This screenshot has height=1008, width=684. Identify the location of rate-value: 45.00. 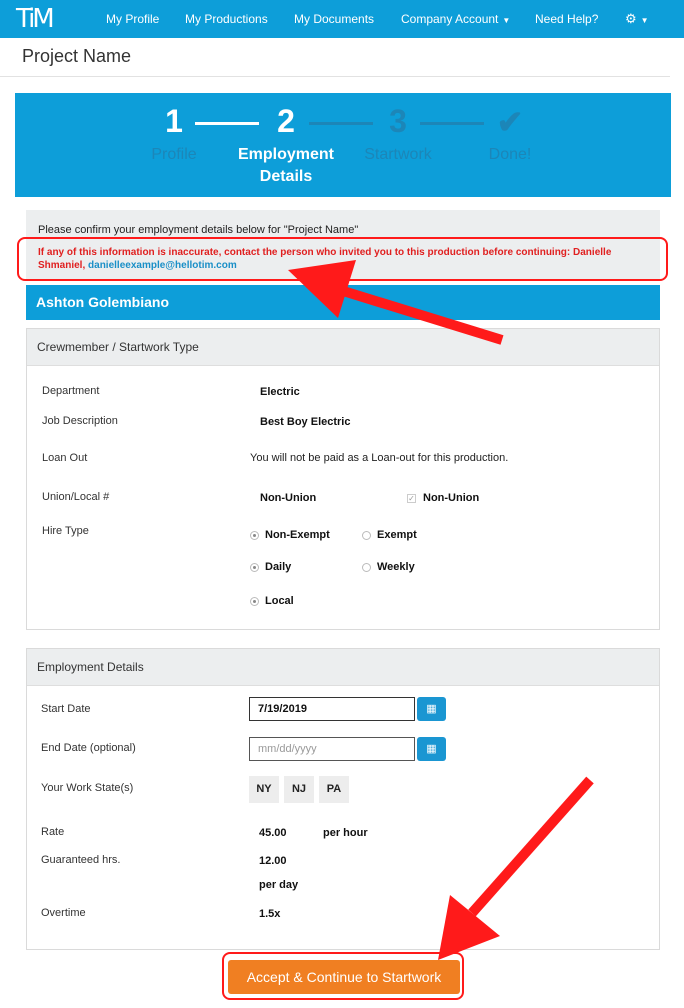
(273, 833).